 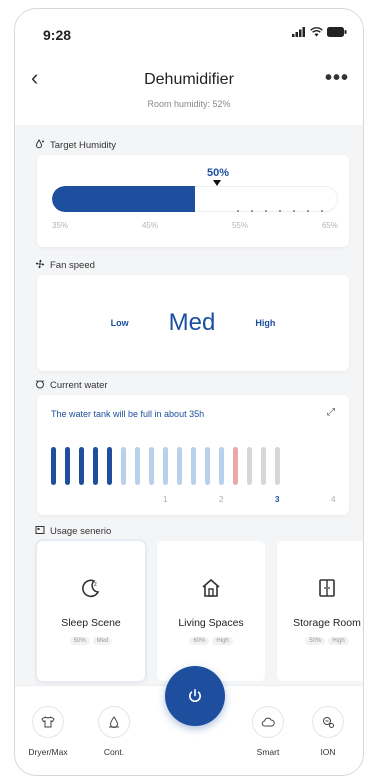 I want to click on water-tank-icon, so click(x=40, y=385).